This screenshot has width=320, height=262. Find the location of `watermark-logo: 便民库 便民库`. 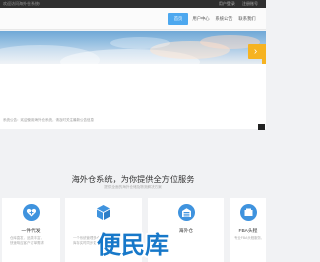

watermark-logo: 便民库 便民库 is located at coordinates (133, 245).